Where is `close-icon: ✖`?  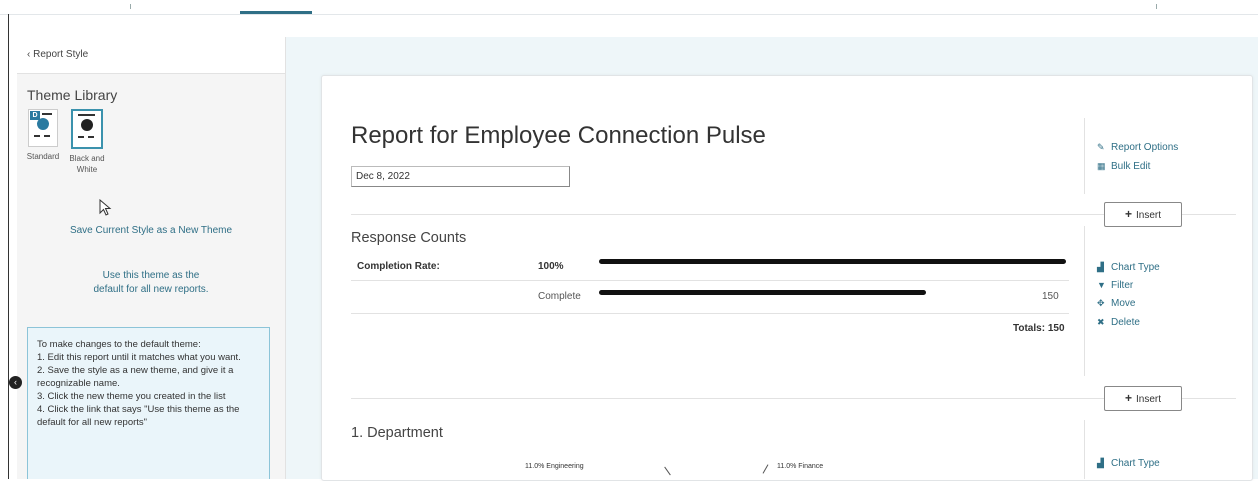
close-icon: ✖ is located at coordinates (1101, 322).